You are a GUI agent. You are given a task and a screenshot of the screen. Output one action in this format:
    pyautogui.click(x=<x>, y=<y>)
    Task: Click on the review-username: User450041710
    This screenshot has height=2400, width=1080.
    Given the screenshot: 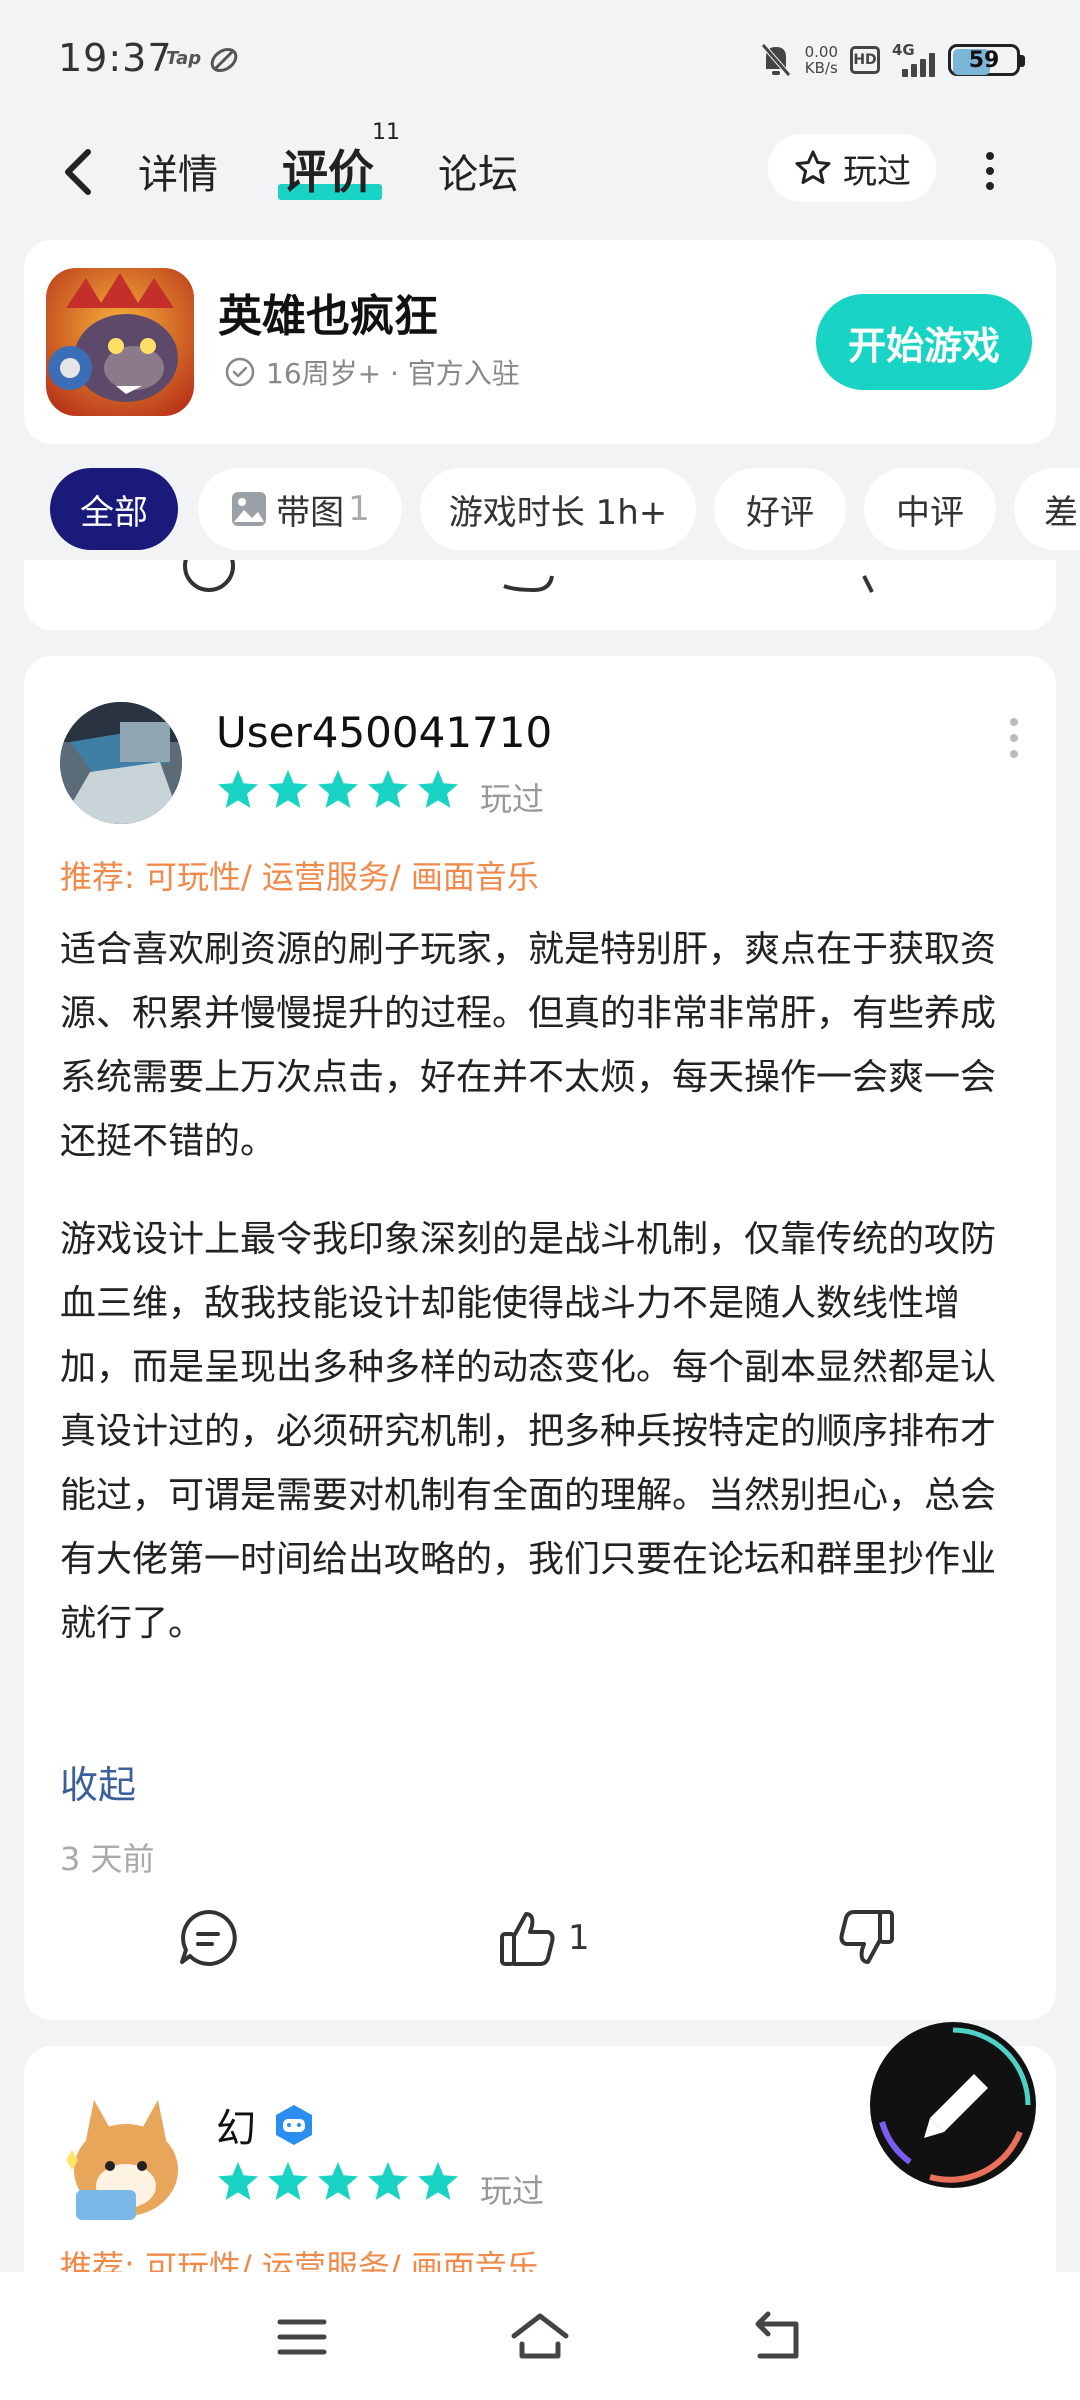 What is the action you would take?
    pyautogui.click(x=384, y=732)
    